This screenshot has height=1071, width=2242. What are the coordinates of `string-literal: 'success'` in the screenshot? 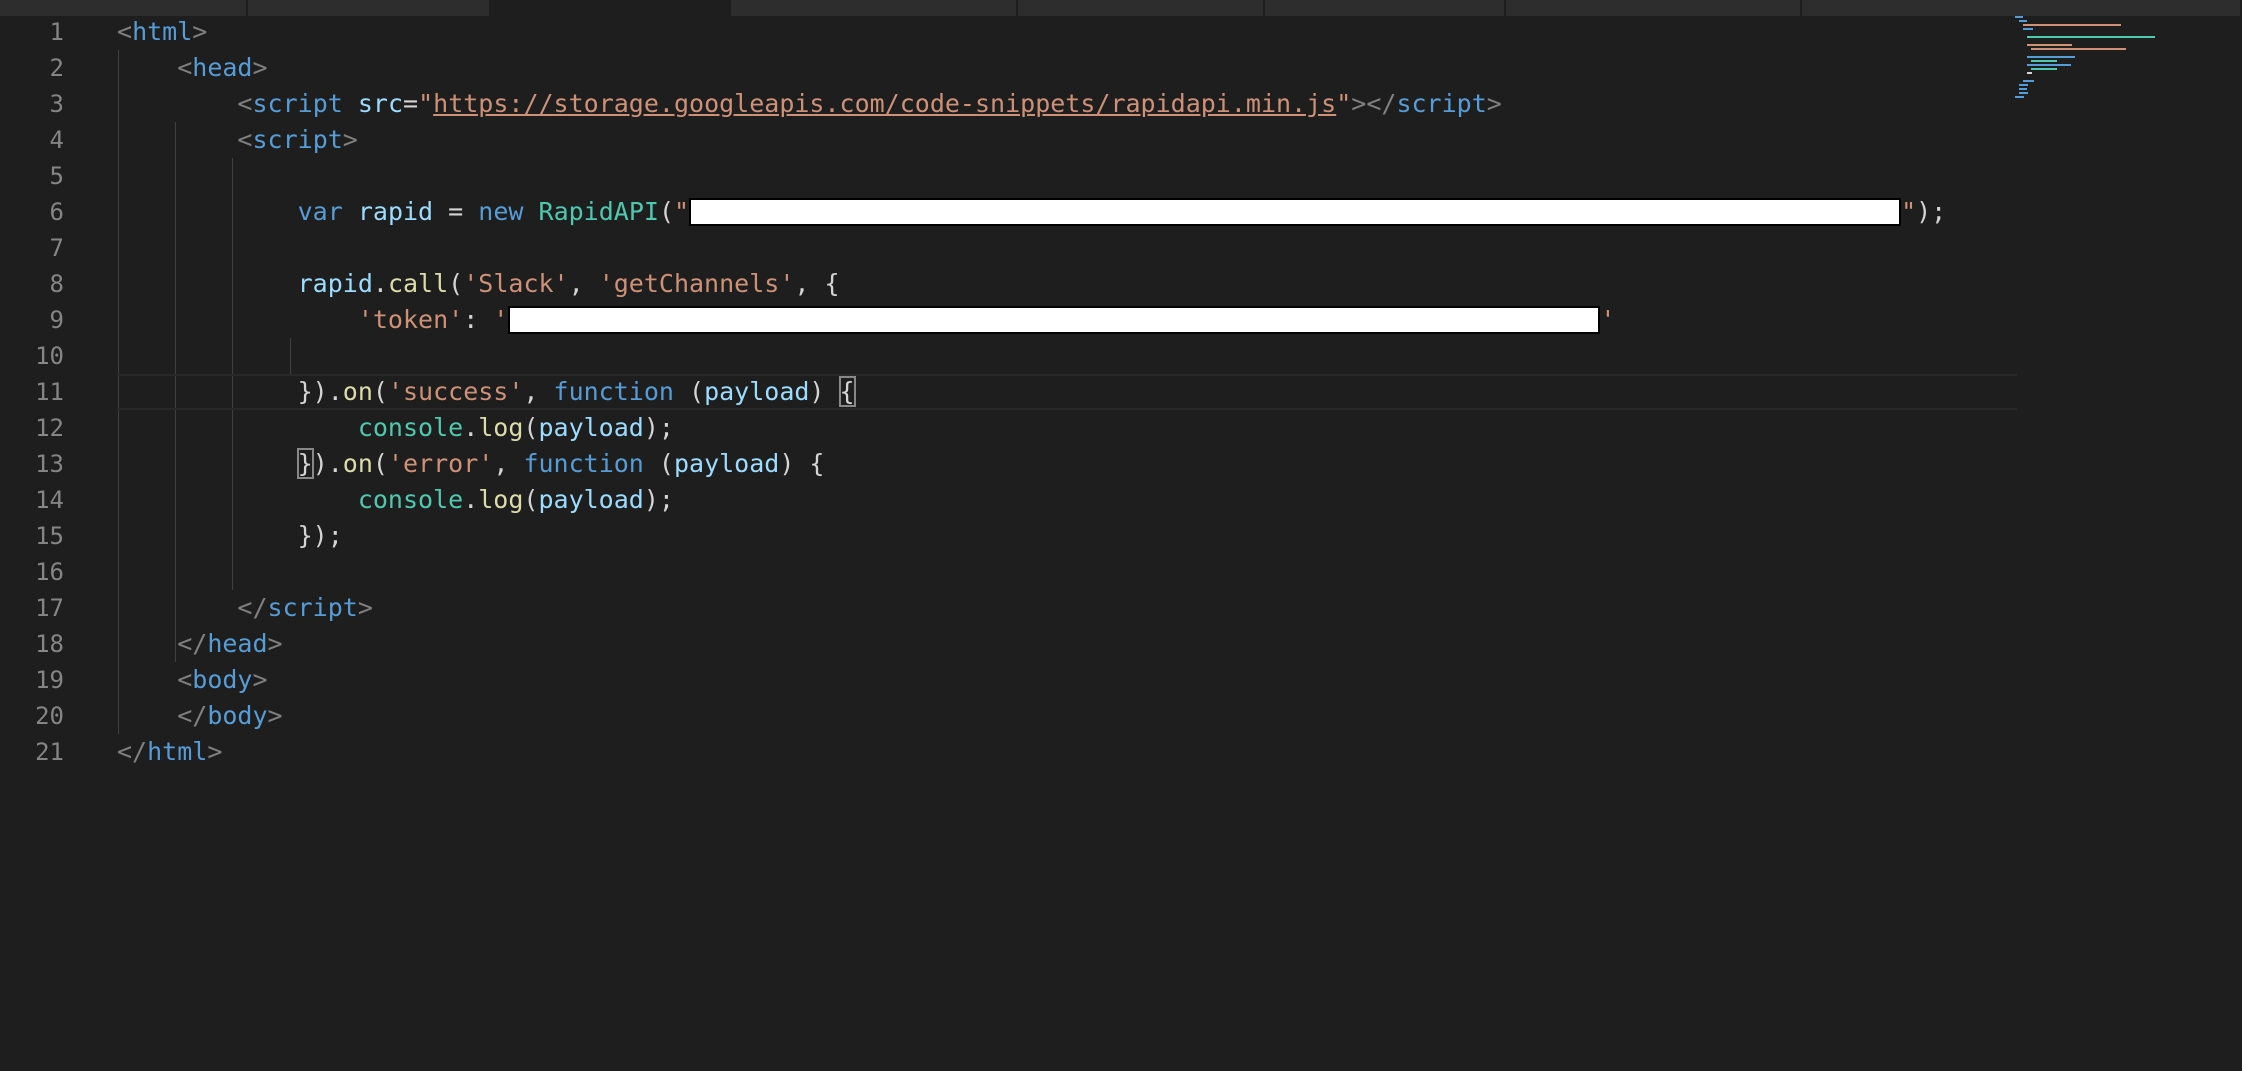 It's located at (455, 391).